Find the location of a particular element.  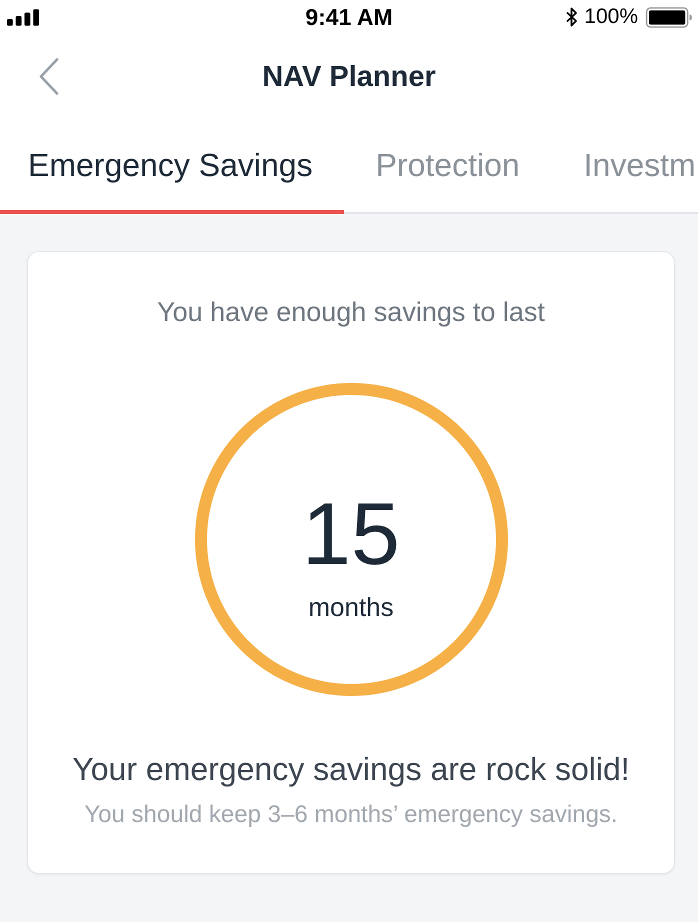

bluetooth-icon is located at coordinates (572, 17).